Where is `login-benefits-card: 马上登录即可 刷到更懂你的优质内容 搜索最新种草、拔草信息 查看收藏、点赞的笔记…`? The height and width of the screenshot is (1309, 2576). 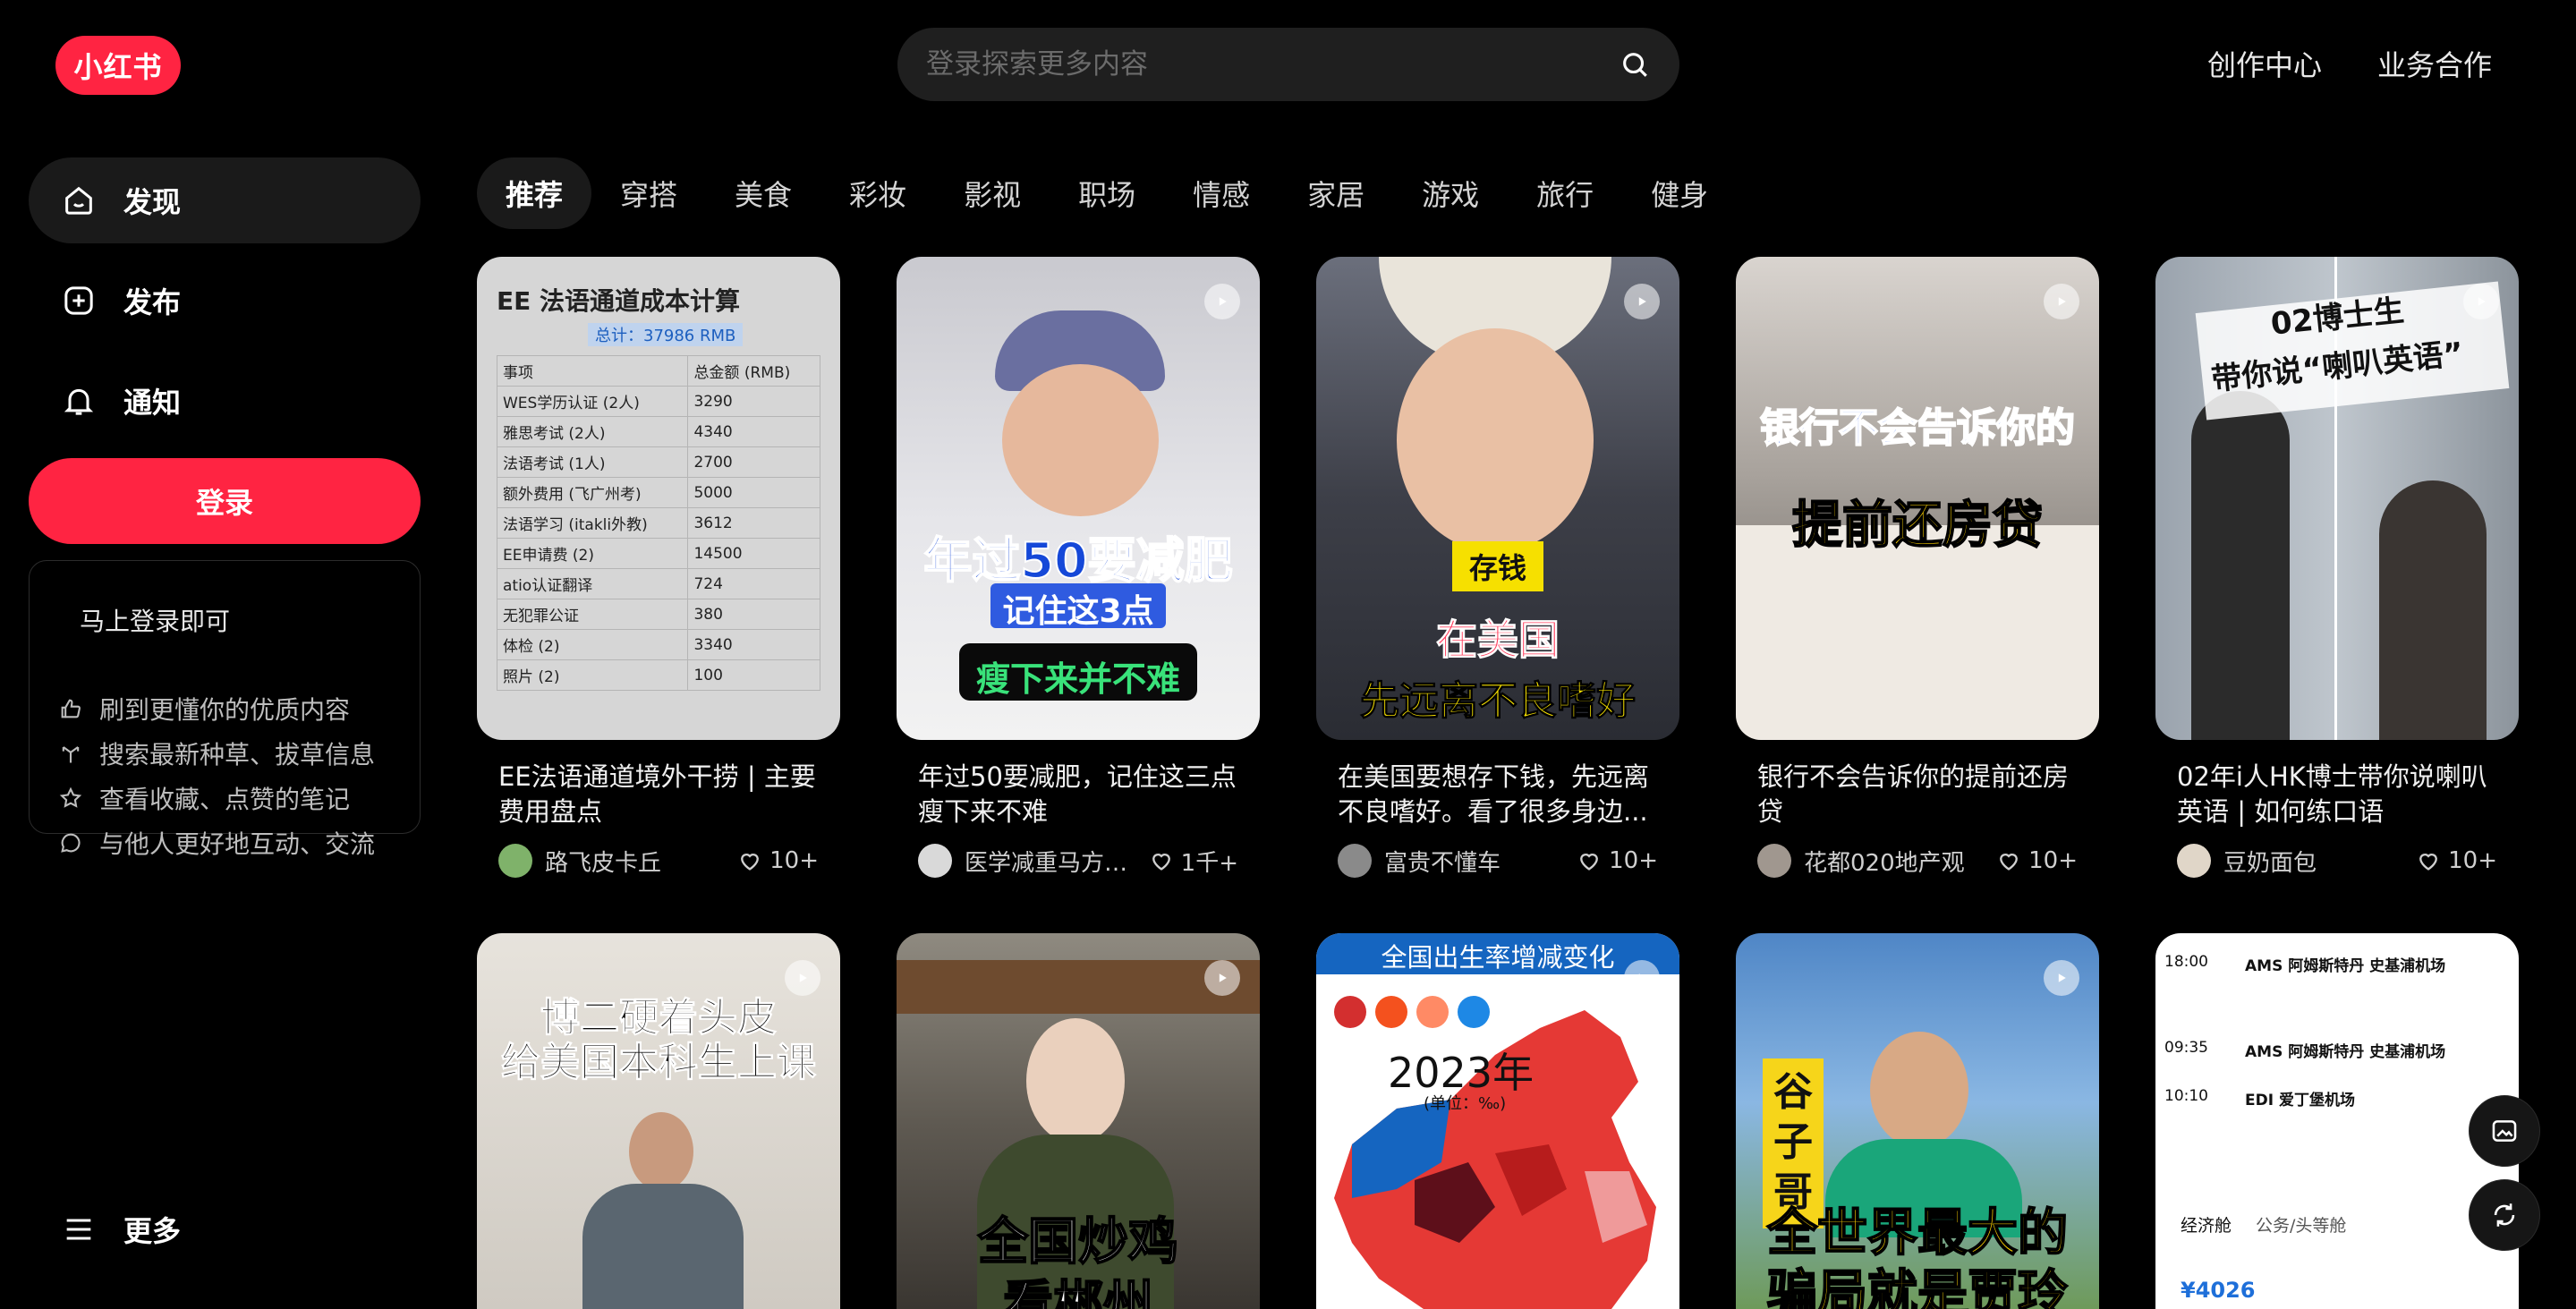 login-benefits-card: 马上登录即可 刷到更懂你的优质内容 搜索最新种草、拔草信息 查看收藏、点赞的笔记… is located at coordinates (225, 709).